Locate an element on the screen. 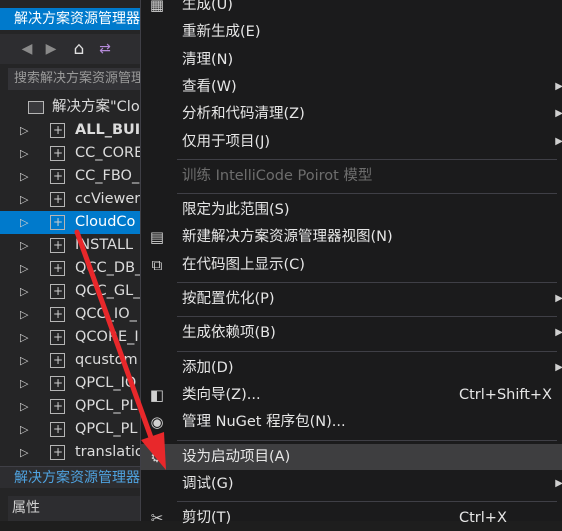 The width and height of the screenshot is (562, 531). menu-item: ◧ 类向导(Z)... Ctrl+Shift+X is located at coordinates (351, 395).